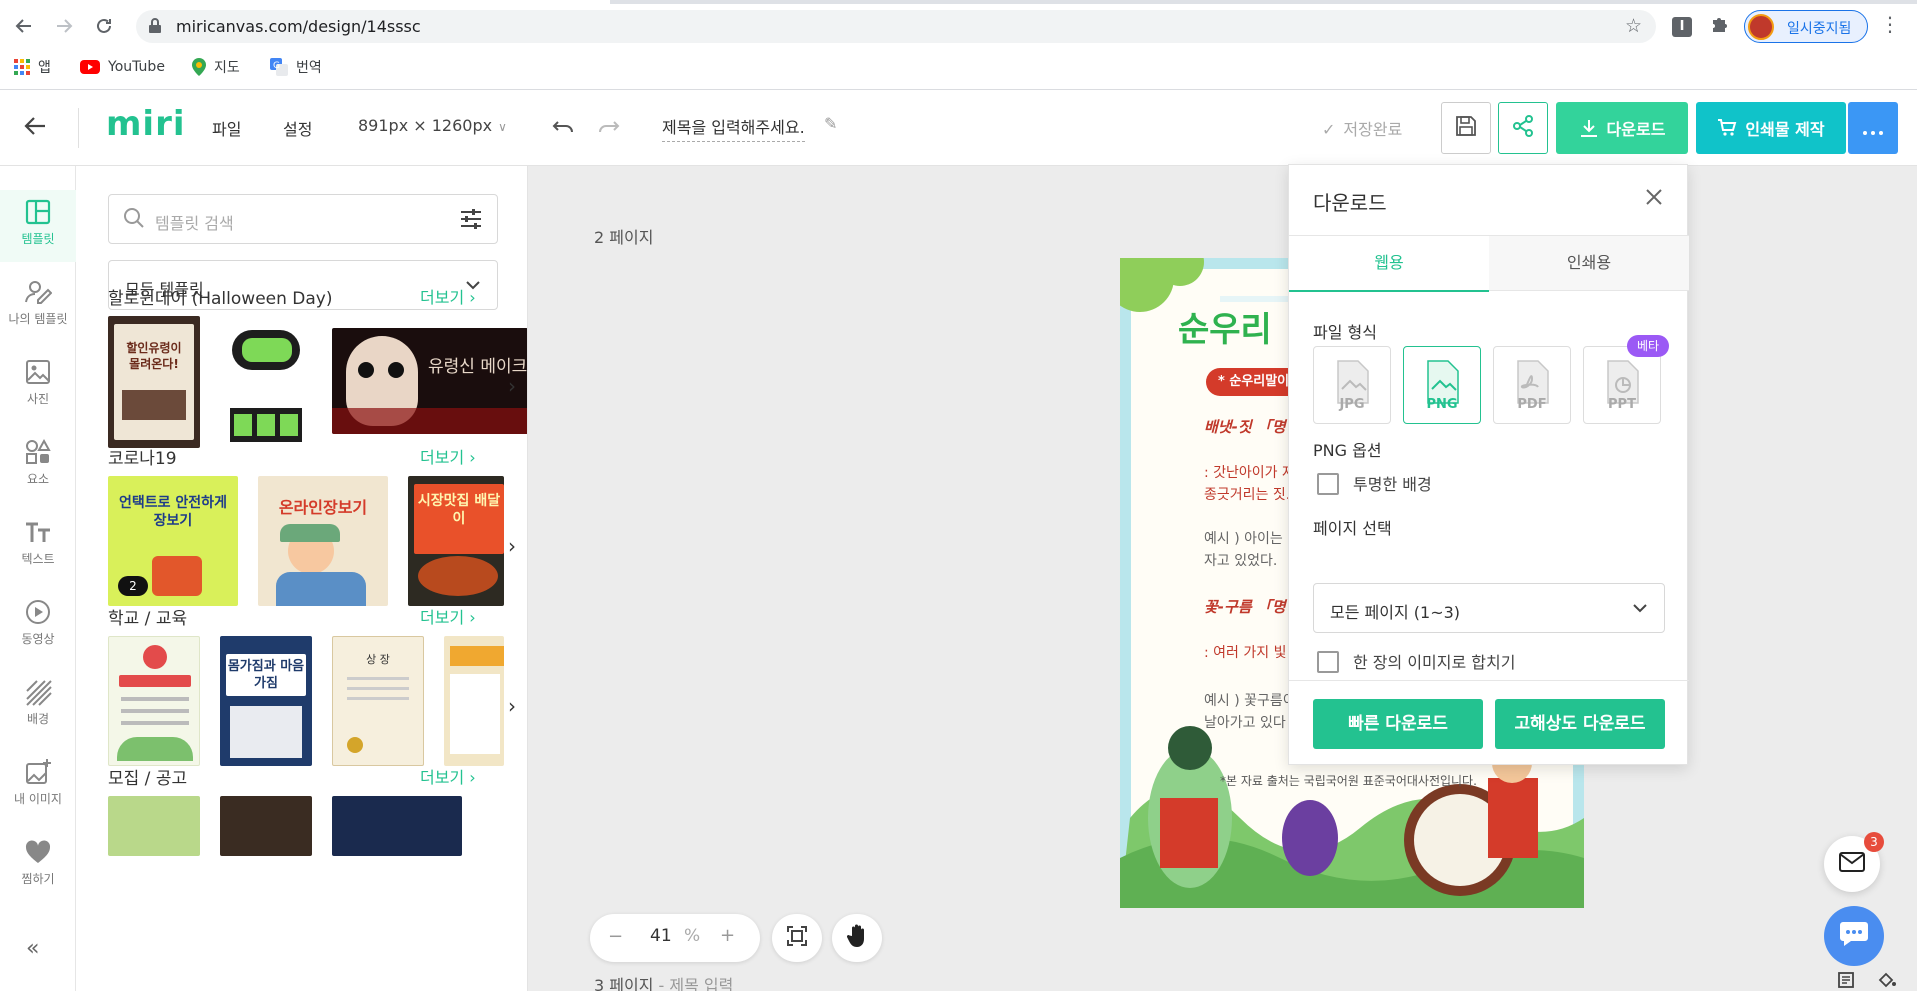 The image size is (1917, 991). What do you see at coordinates (1489, 608) in the screenshot?
I see `page-select-dropdown: 모든 페이지 (1~3)` at bounding box center [1489, 608].